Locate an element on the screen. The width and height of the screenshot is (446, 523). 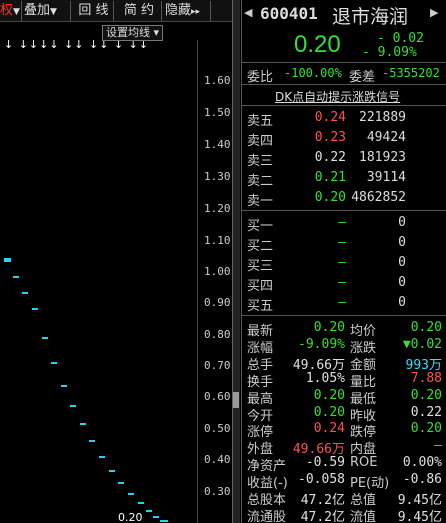
sell-row: 卖四 0.23 49424 is located at coordinates (344, 139).